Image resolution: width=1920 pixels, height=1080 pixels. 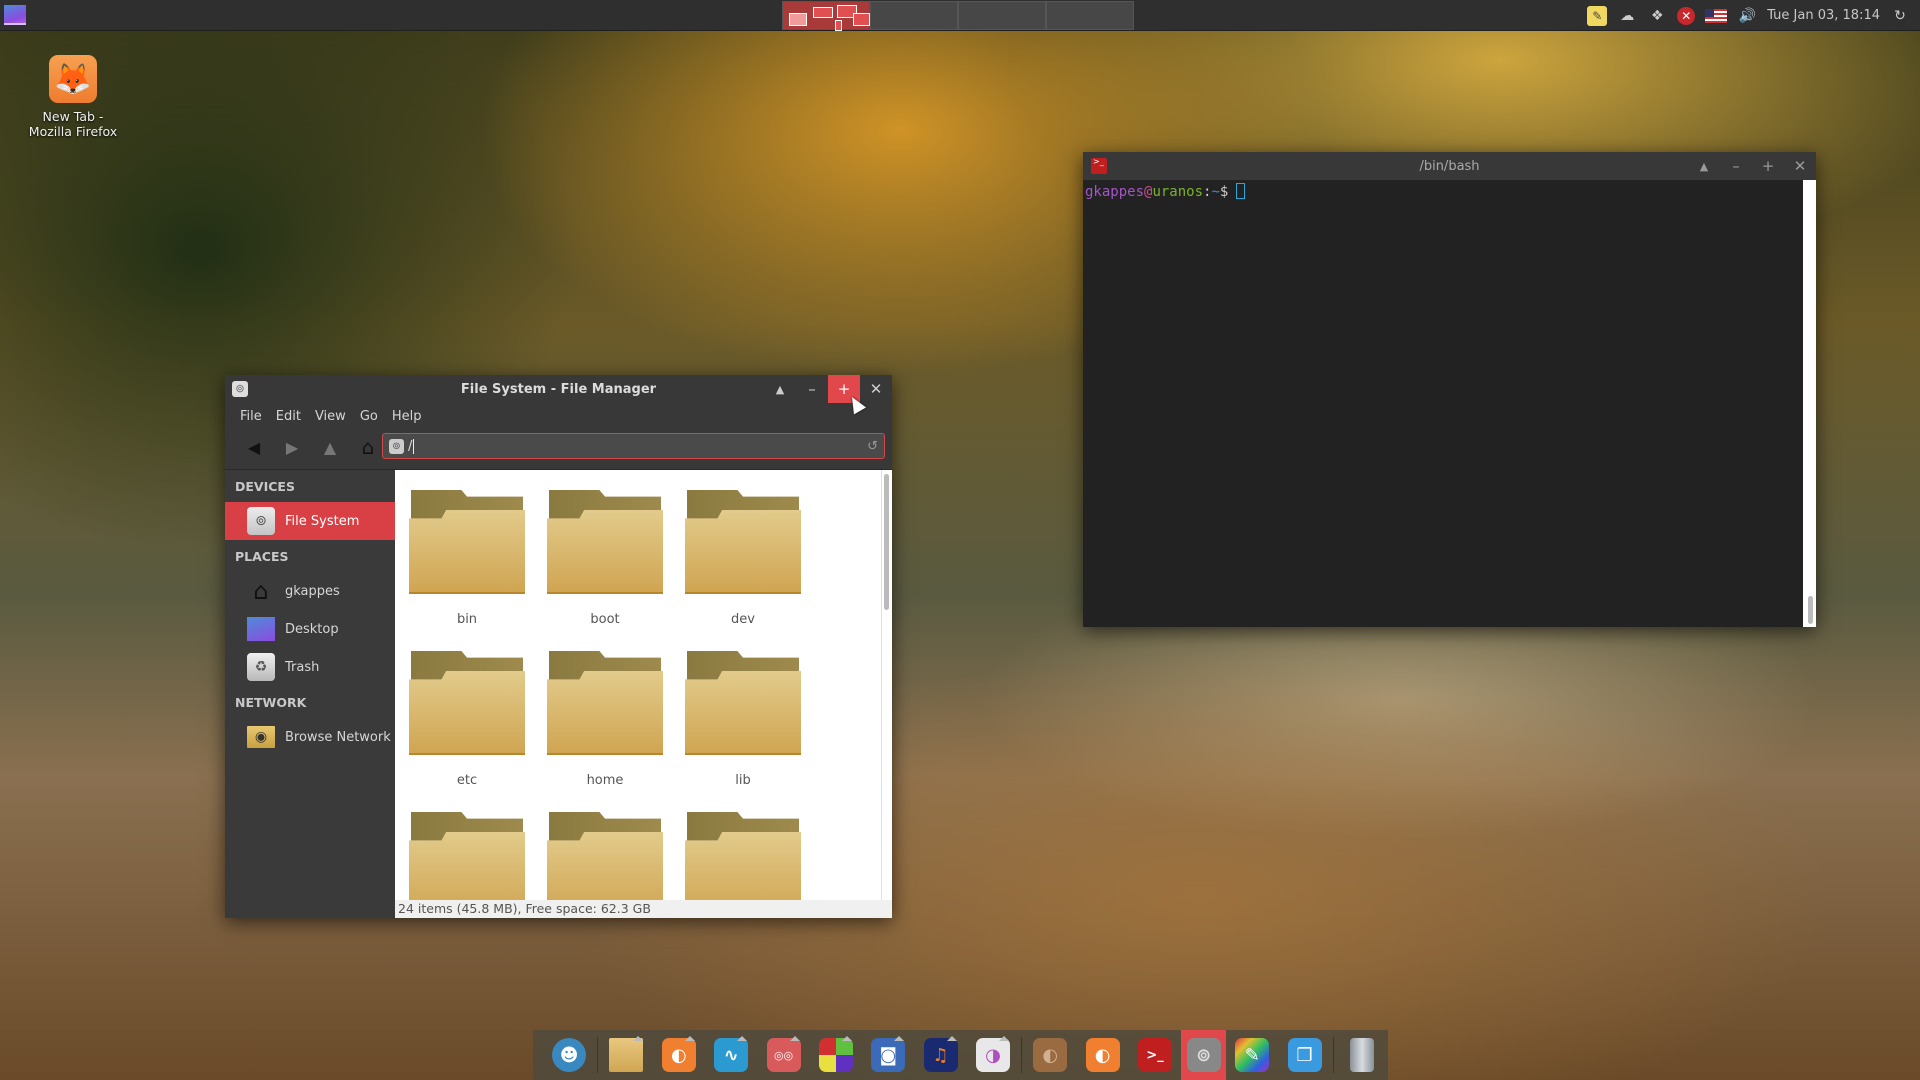 I want to click on dock-item-files, so click(x=626, y=1055).